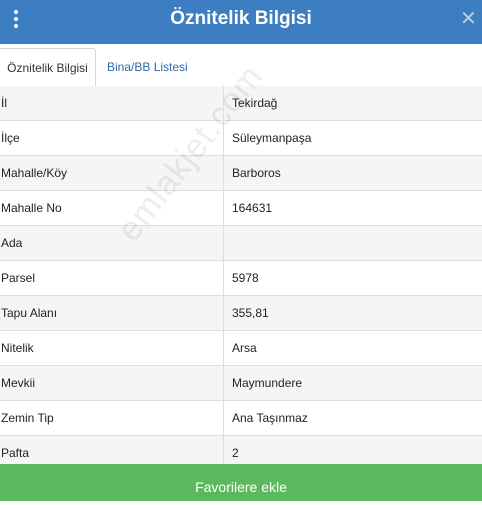 The height and width of the screenshot is (510, 482). What do you see at coordinates (10, 138) in the screenshot?
I see `row-key: İlçe` at bounding box center [10, 138].